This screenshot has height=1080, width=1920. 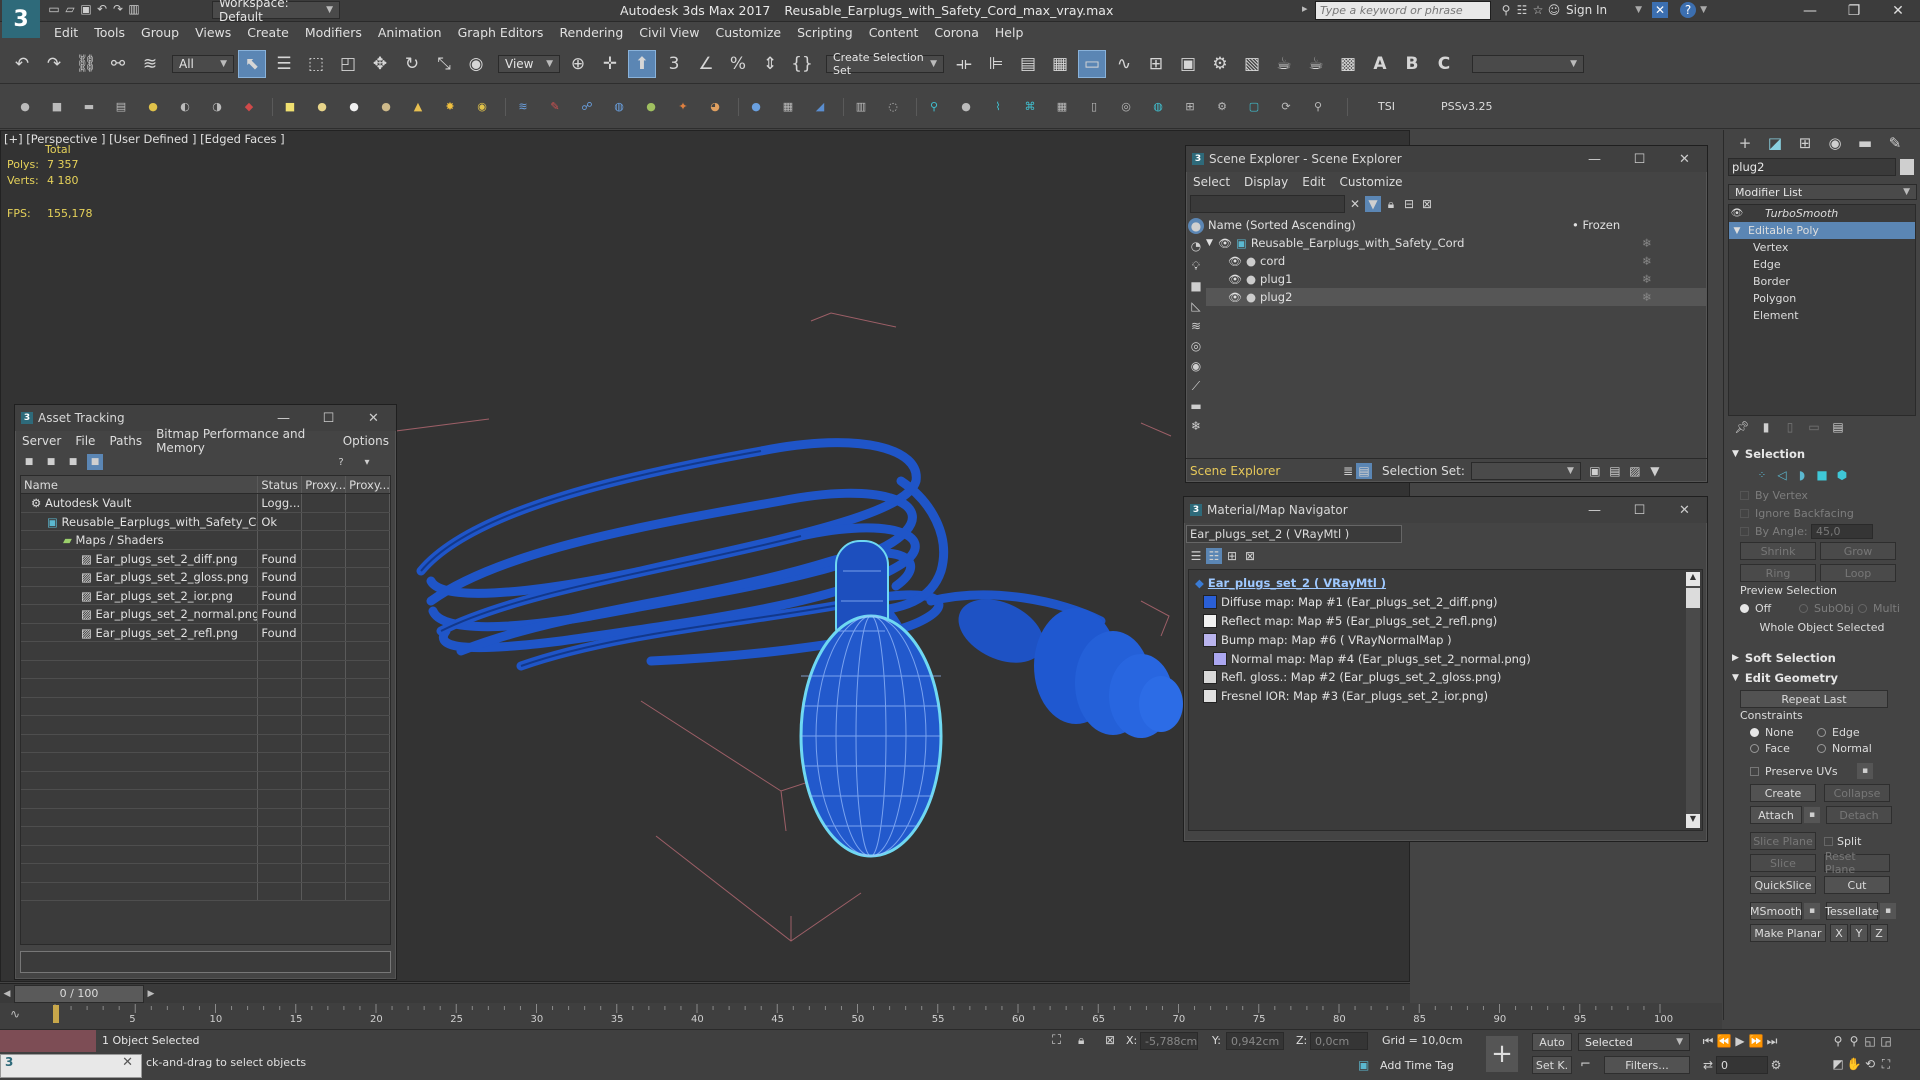 I want to click on tool-icon: ▦, so click(x=1062, y=107).